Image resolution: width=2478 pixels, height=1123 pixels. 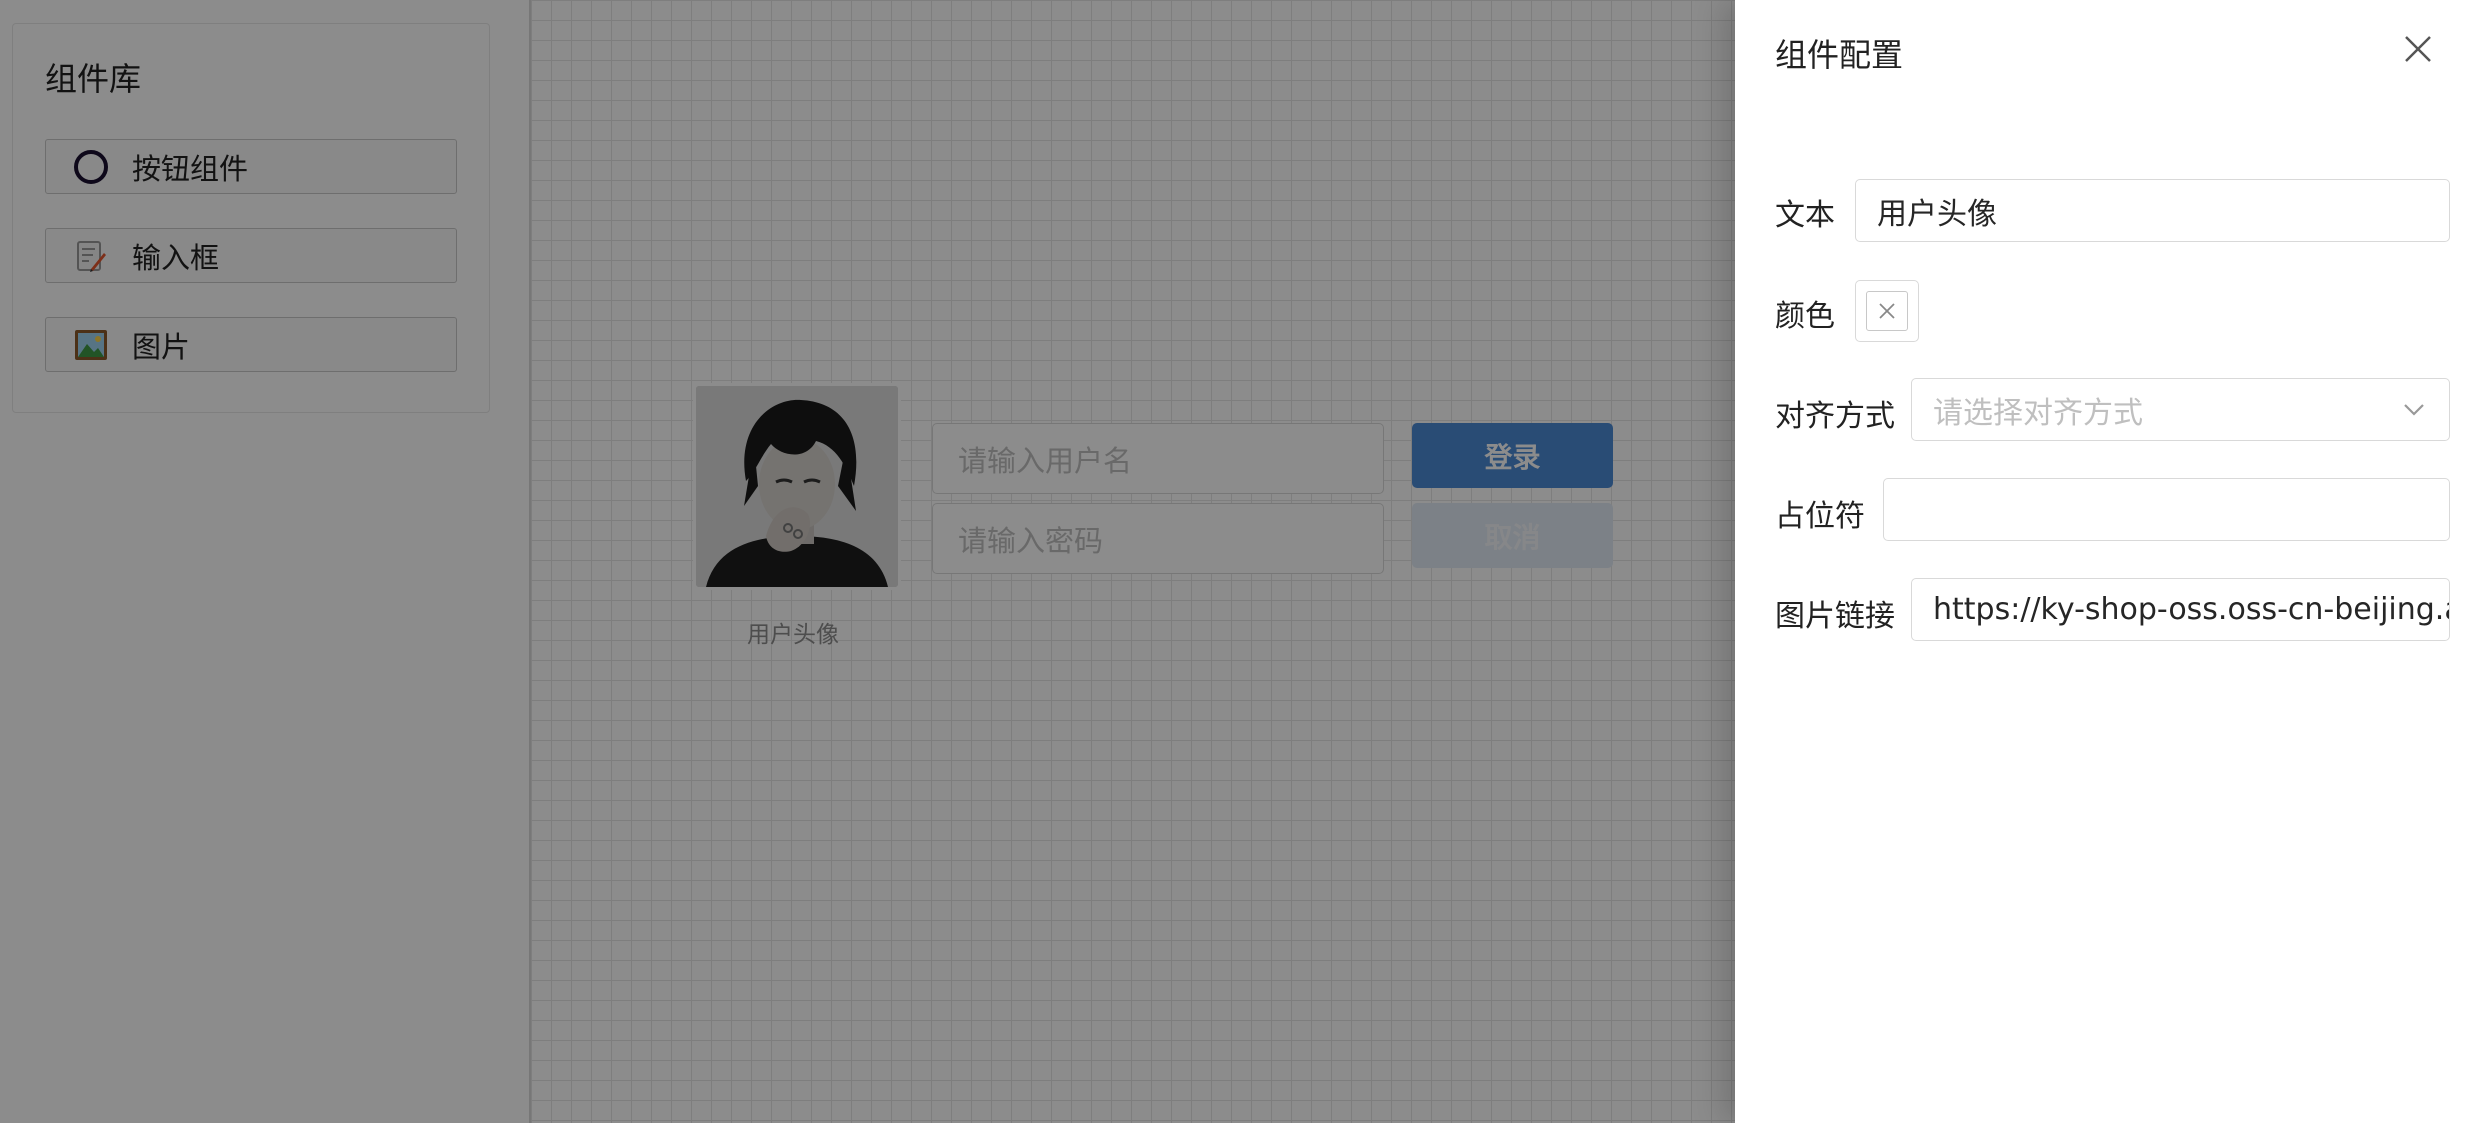 What do you see at coordinates (2414, 412) in the screenshot?
I see `chevron-down-icon` at bounding box center [2414, 412].